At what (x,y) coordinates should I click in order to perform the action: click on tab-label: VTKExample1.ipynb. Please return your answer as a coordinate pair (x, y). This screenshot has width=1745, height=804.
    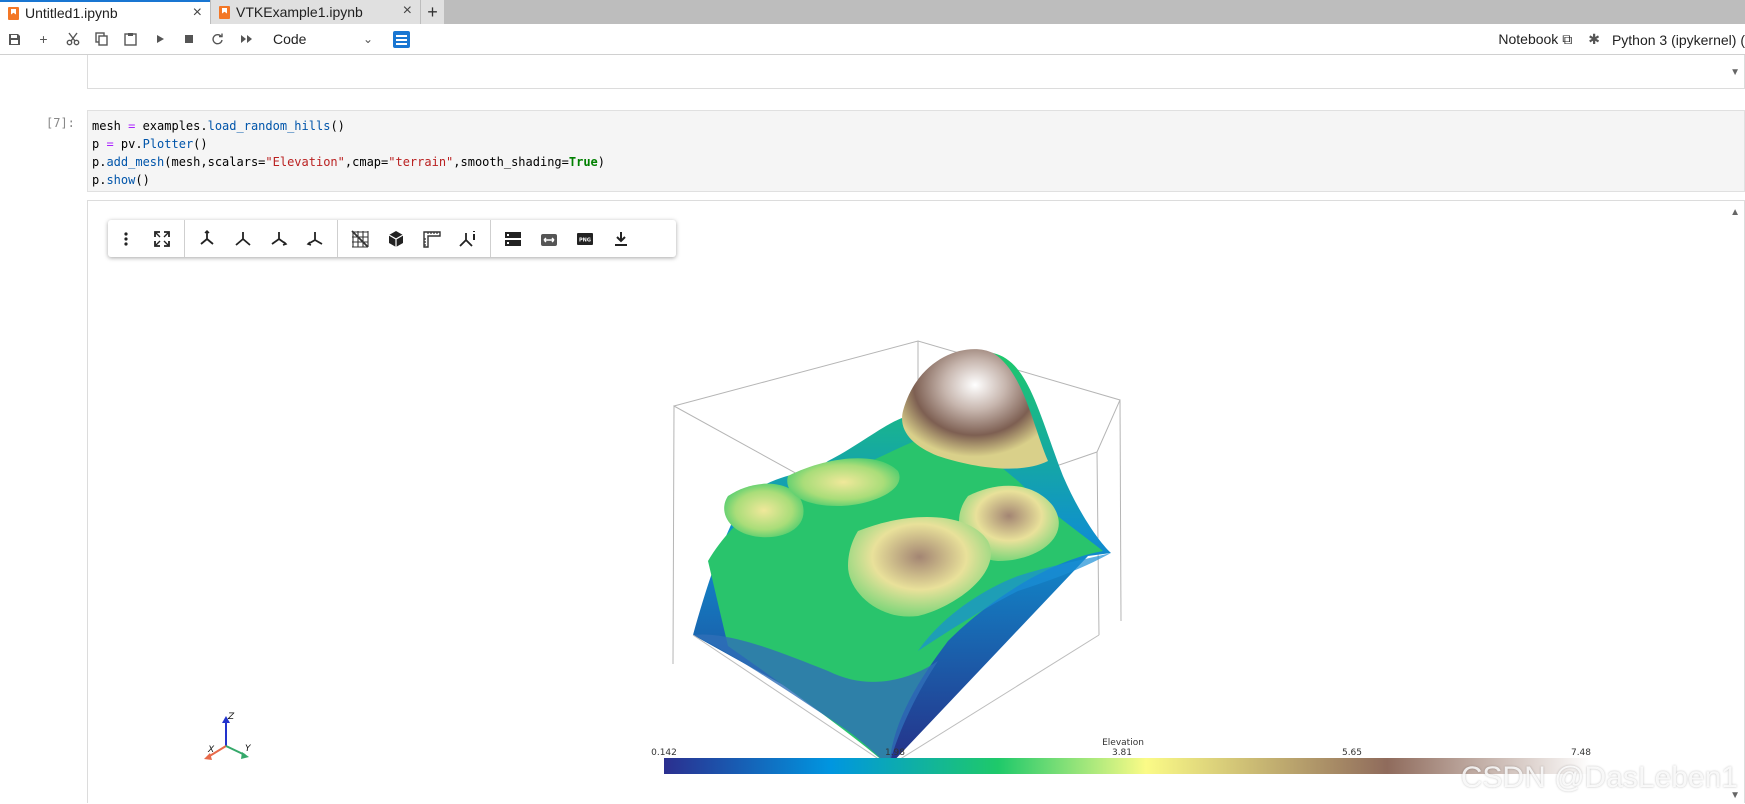
    Looking at the image, I should click on (299, 12).